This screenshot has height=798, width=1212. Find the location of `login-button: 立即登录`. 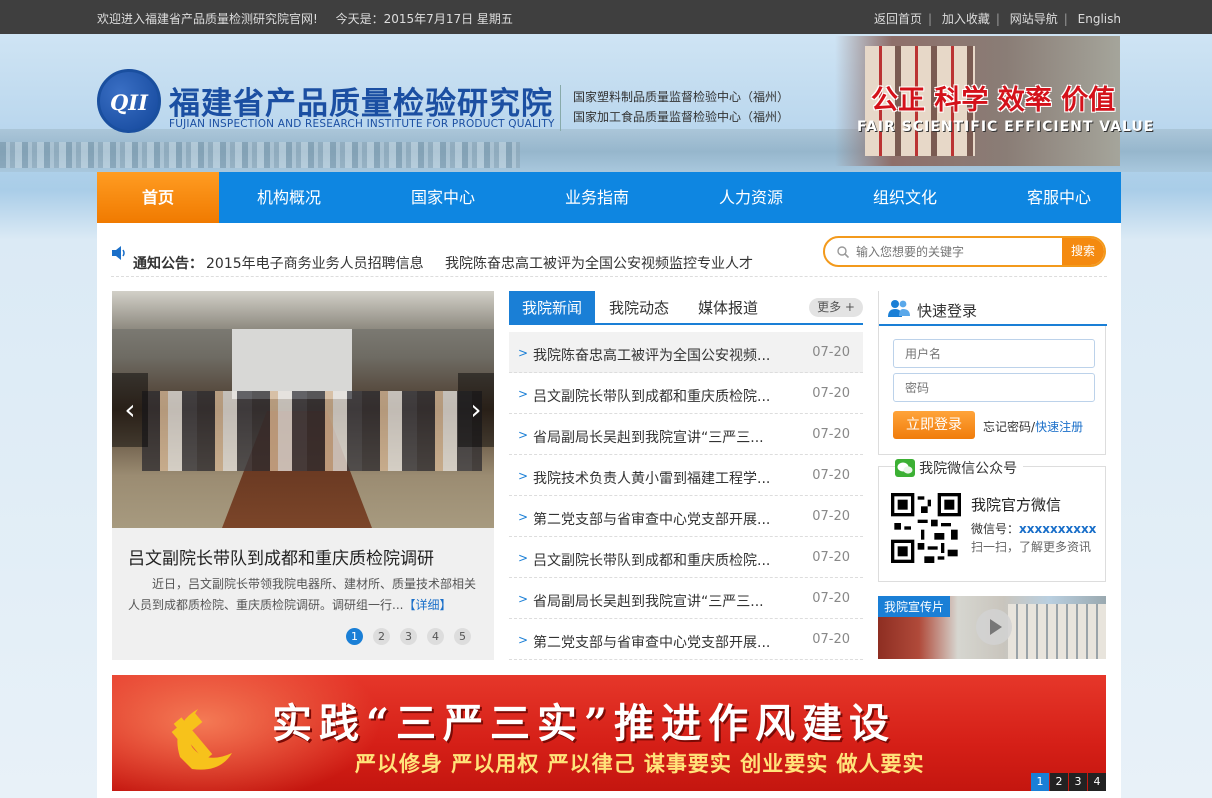

login-button: 立即登录 is located at coordinates (934, 425).